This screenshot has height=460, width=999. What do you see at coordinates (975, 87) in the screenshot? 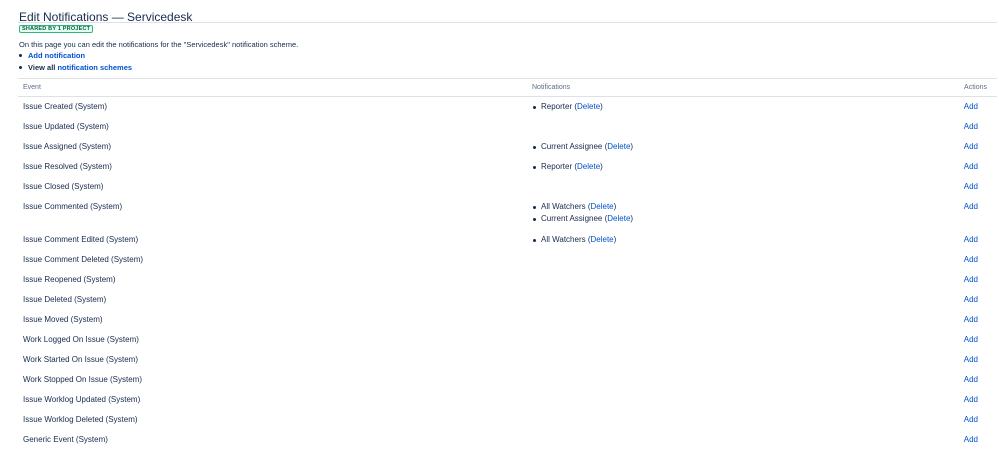
I see `actions-column-header: Actions` at bounding box center [975, 87].